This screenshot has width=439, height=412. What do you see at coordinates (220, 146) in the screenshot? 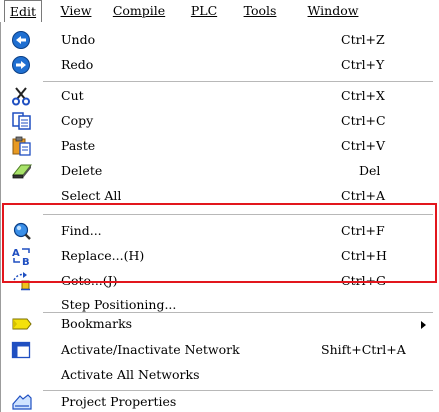
I see `menu-item-paste: Paste Ctrl+V` at bounding box center [220, 146].